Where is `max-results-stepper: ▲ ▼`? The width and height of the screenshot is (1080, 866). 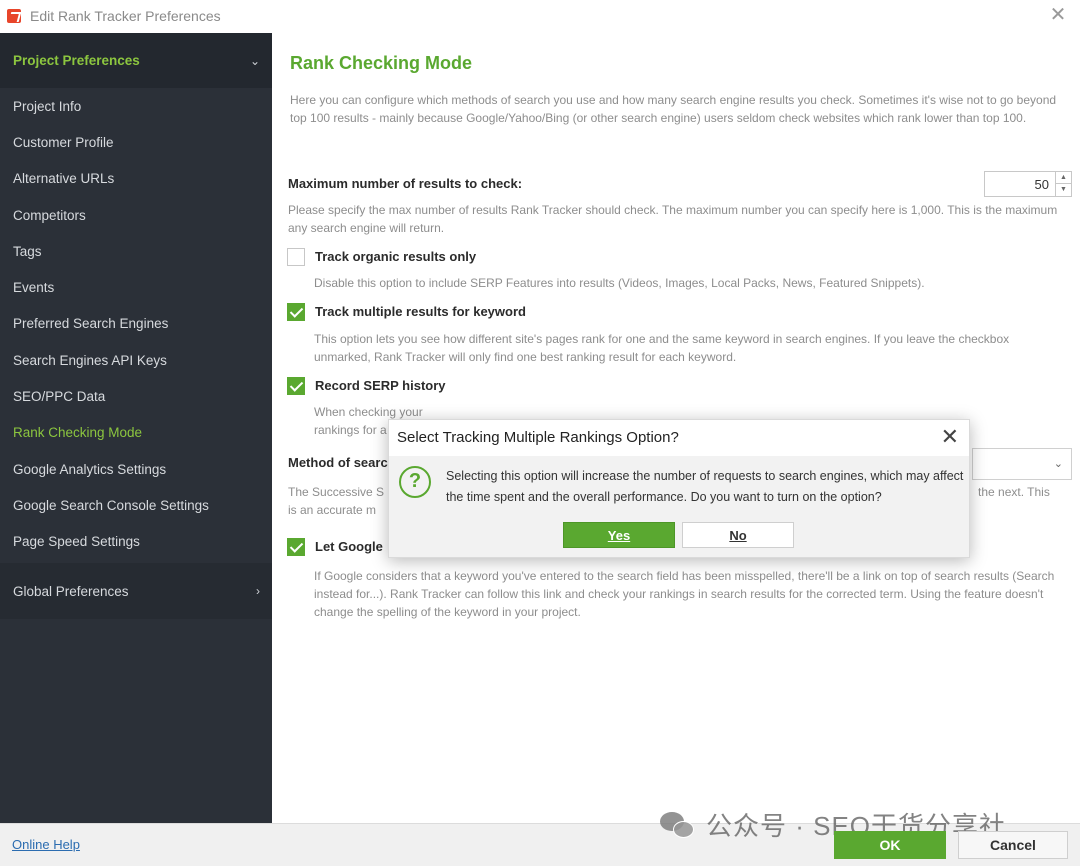
max-results-stepper: ▲ ▼ is located at coordinates (1028, 184).